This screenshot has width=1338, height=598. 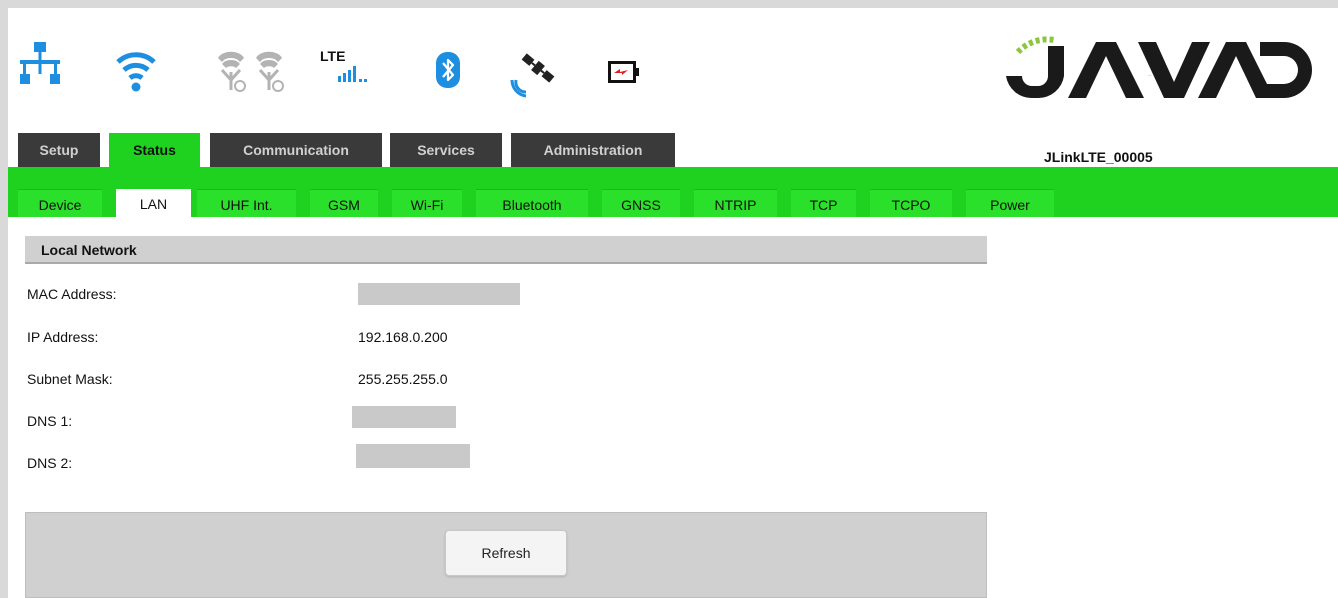 What do you see at coordinates (1010, 203) in the screenshot?
I see `subtab-power: Power` at bounding box center [1010, 203].